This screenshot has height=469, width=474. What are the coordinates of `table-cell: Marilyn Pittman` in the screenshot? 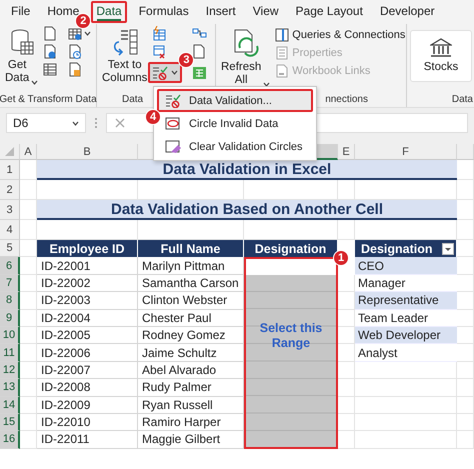 It's located at (191, 266).